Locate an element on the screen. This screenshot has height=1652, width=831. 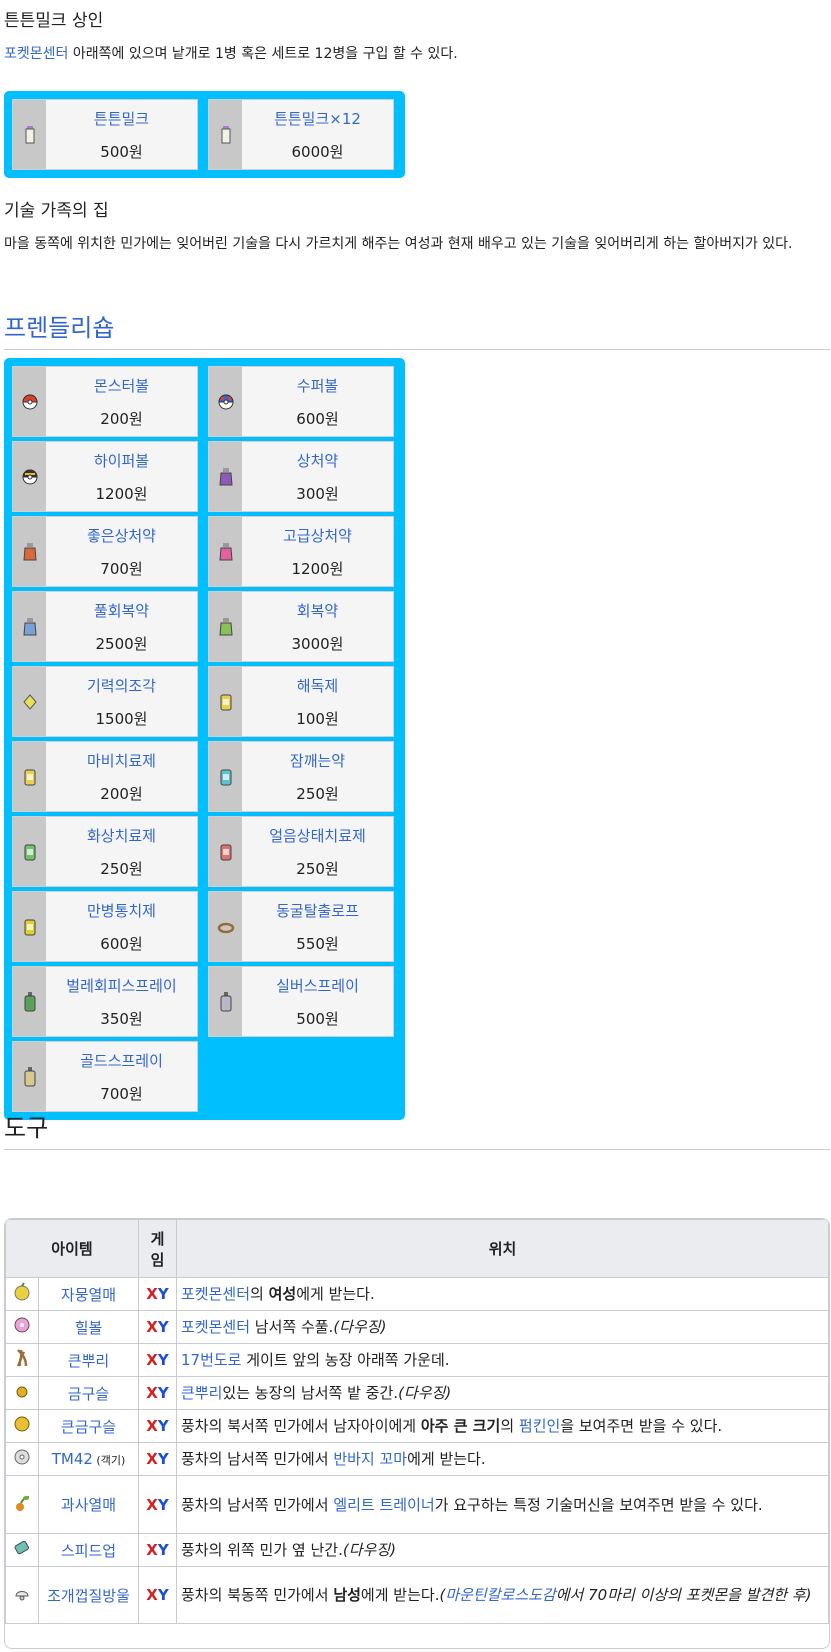
shop-item-name-link: 튼튼밀크 is located at coordinates (121, 118).